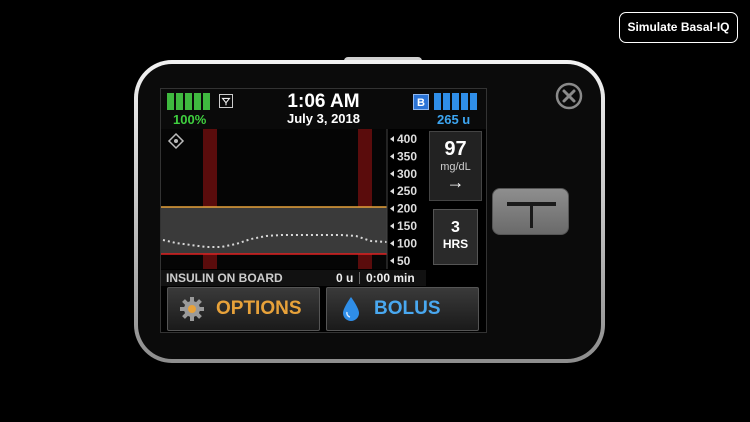  I want to click on bg-reading: 97 mg/dL →, so click(455, 166).